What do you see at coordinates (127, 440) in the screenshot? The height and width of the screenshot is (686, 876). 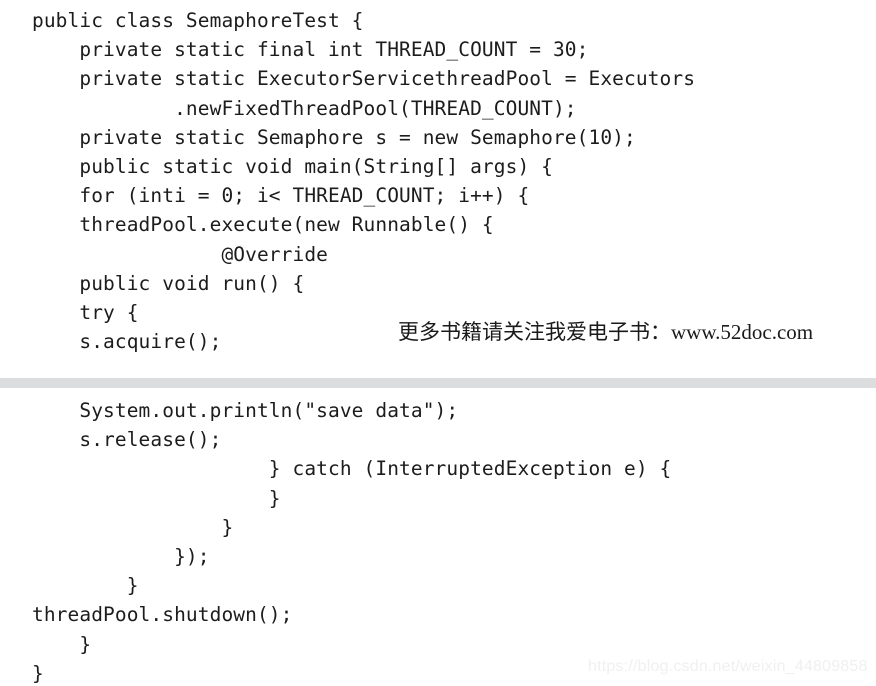 I see `code-line: s.release();` at bounding box center [127, 440].